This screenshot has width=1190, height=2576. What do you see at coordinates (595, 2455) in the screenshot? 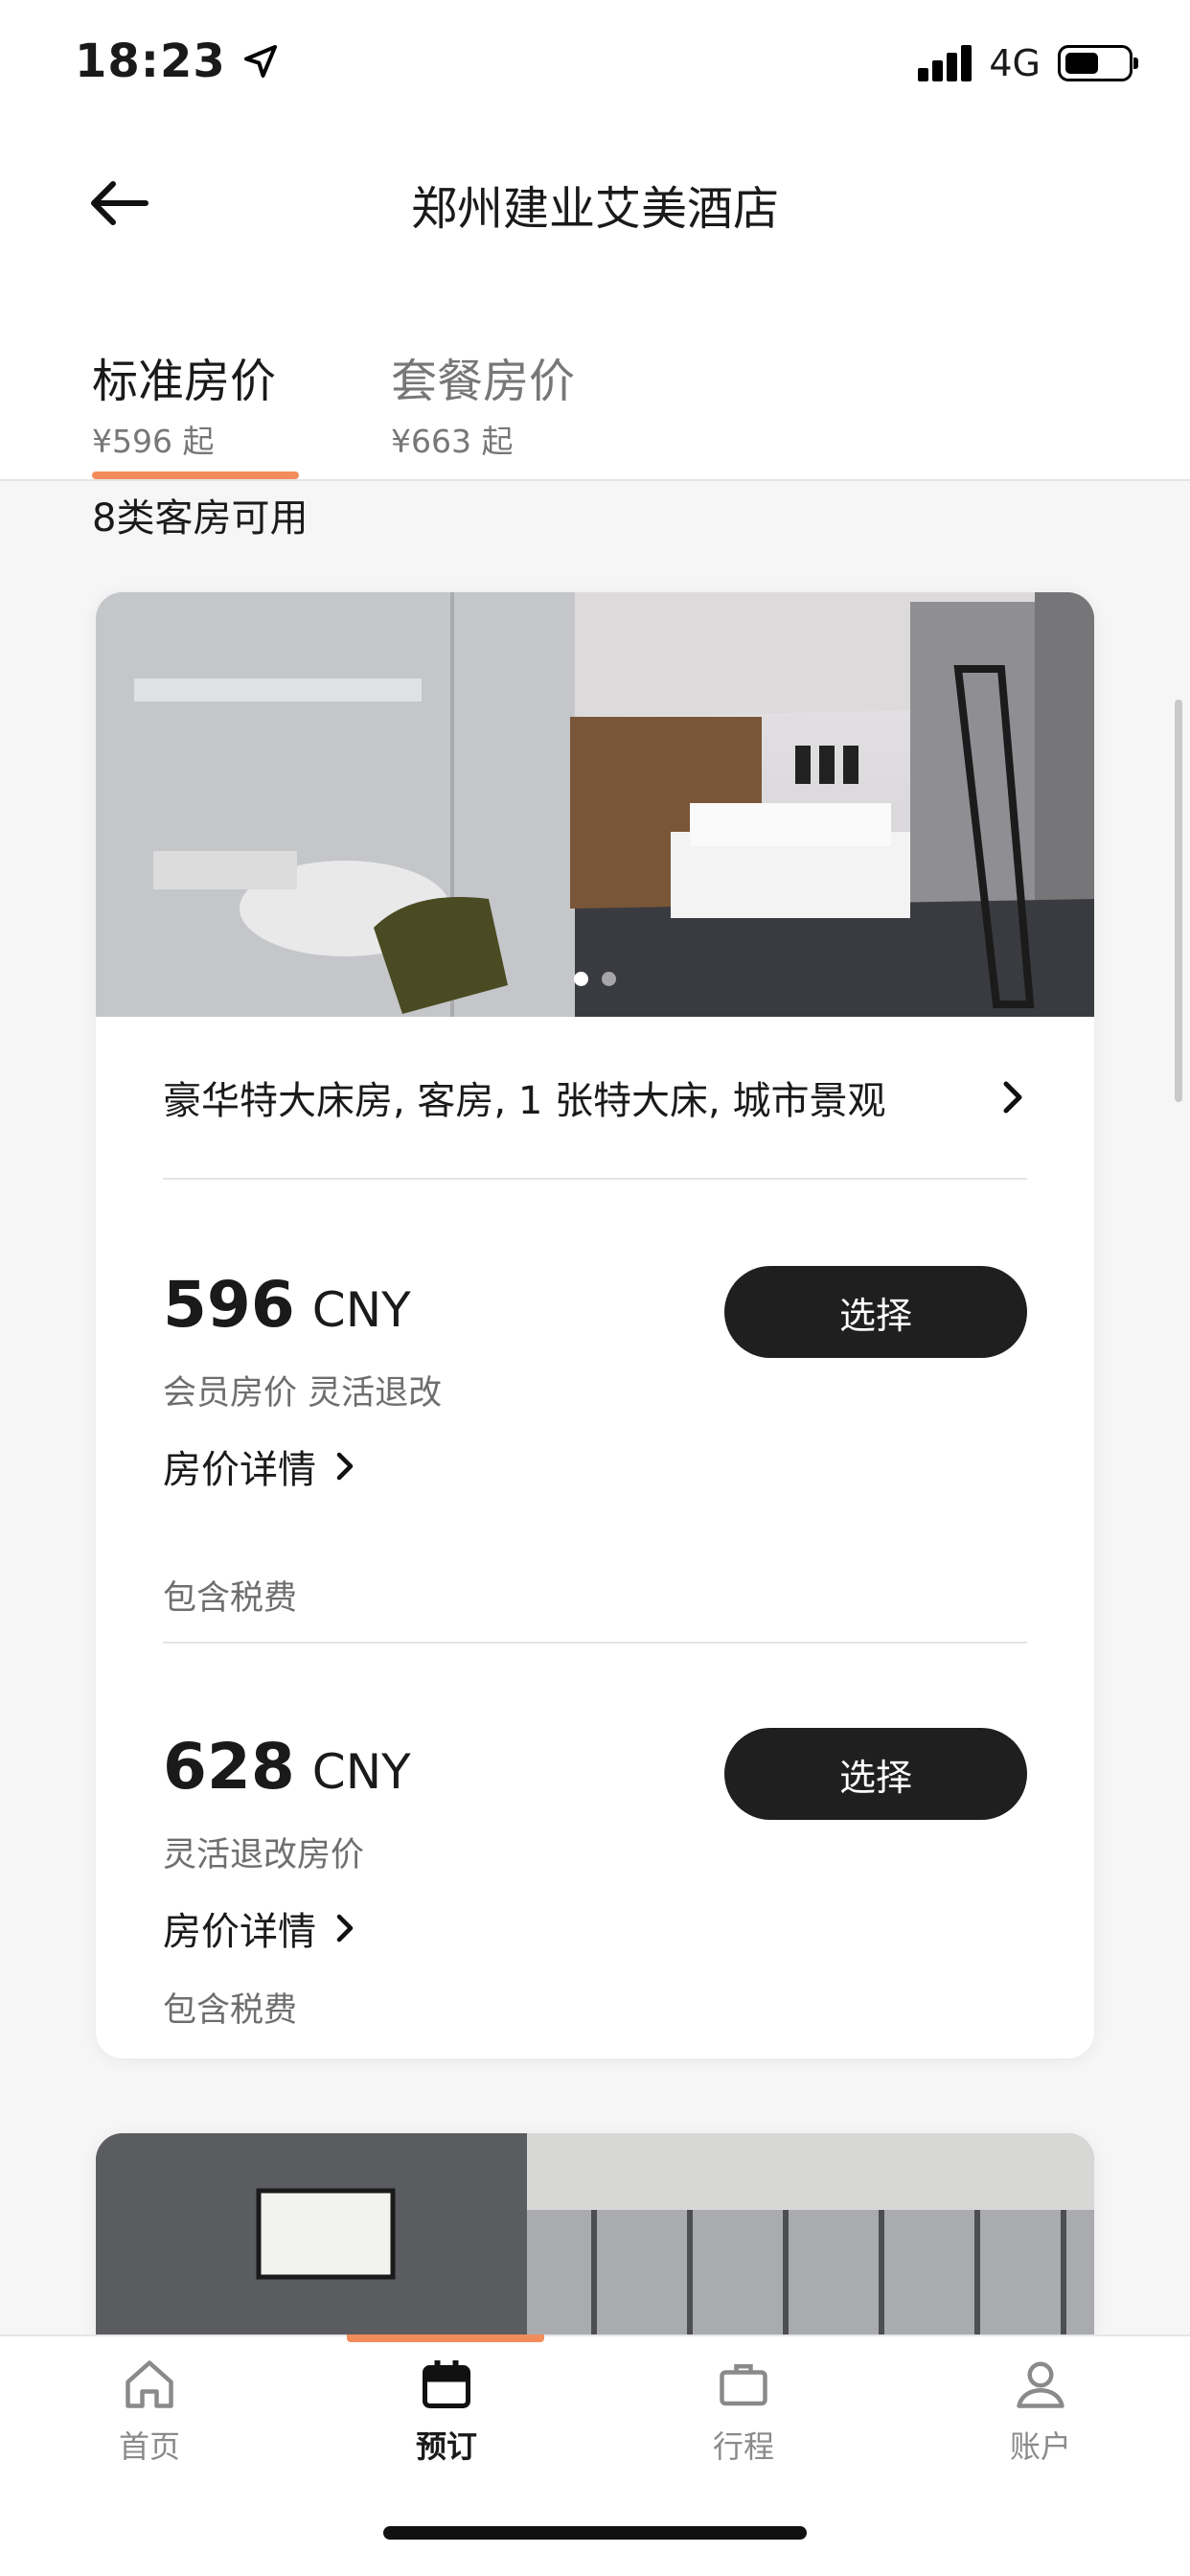
I see `bottom-tab-bar: 首页 预订 行程 账户` at bounding box center [595, 2455].